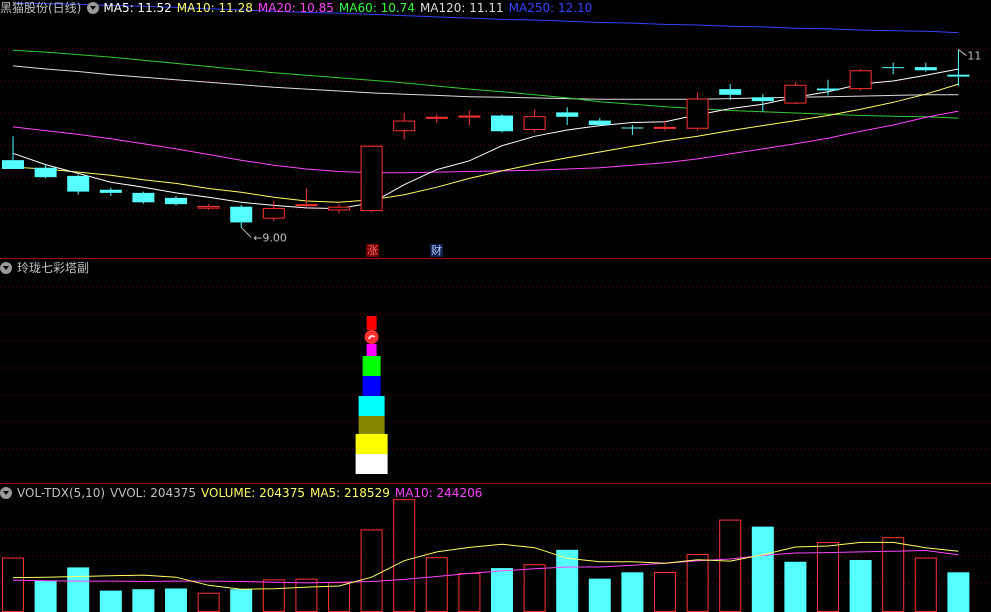 This screenshot has height=612, width=991. What do you see at coordinates (61, 493) in the screenshot?
I see `vol-title: VOL-TDX(5,10)` at bounding box center [61, 493].